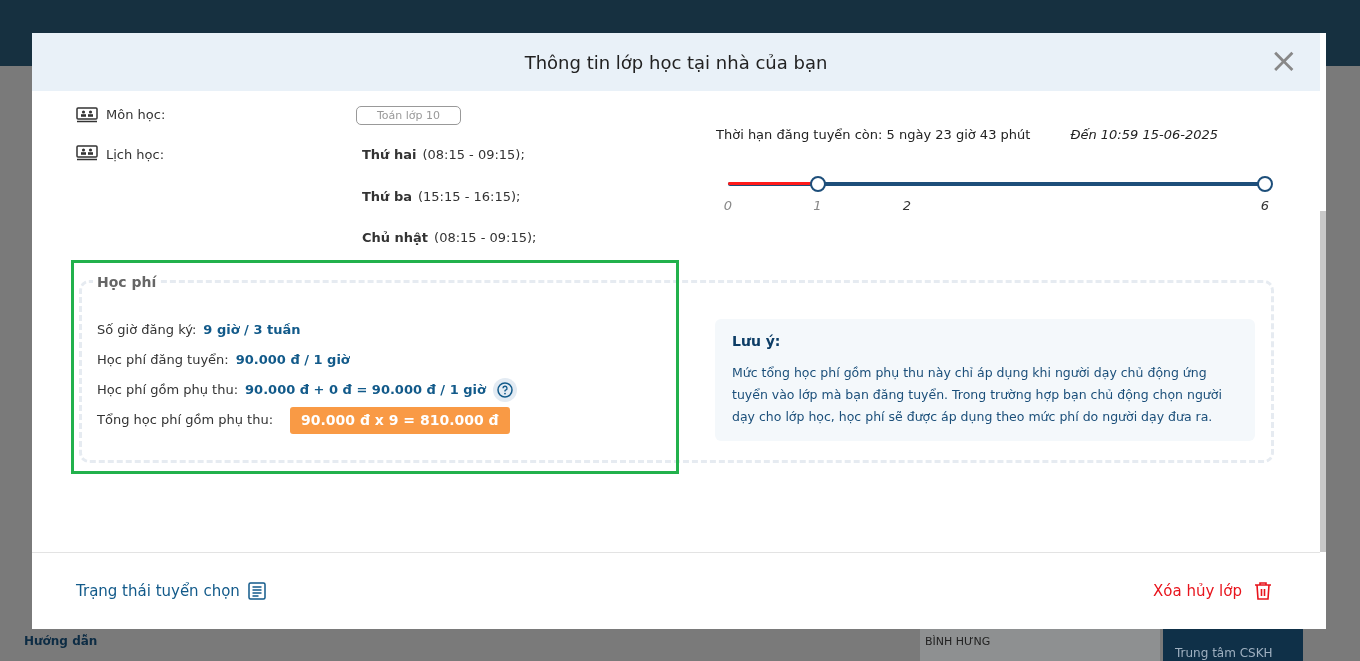 The height and width of the screenshot is (661, 1360). Describe the element at coordinates (1263, 591) in the screenshot. I see `trash-icon` at that location.